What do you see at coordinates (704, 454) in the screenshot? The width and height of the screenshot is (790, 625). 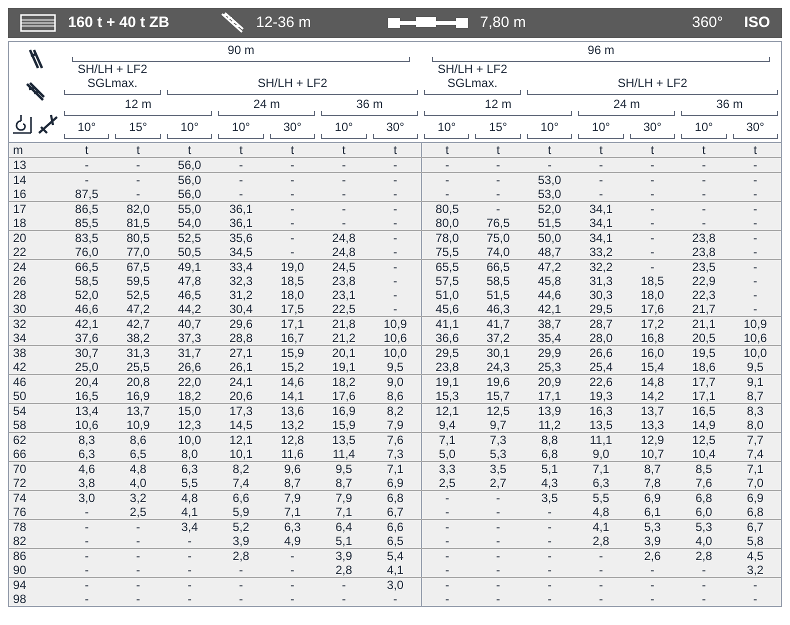 I see `load-cell-text: 10,4` at bounding box center [704, 454].